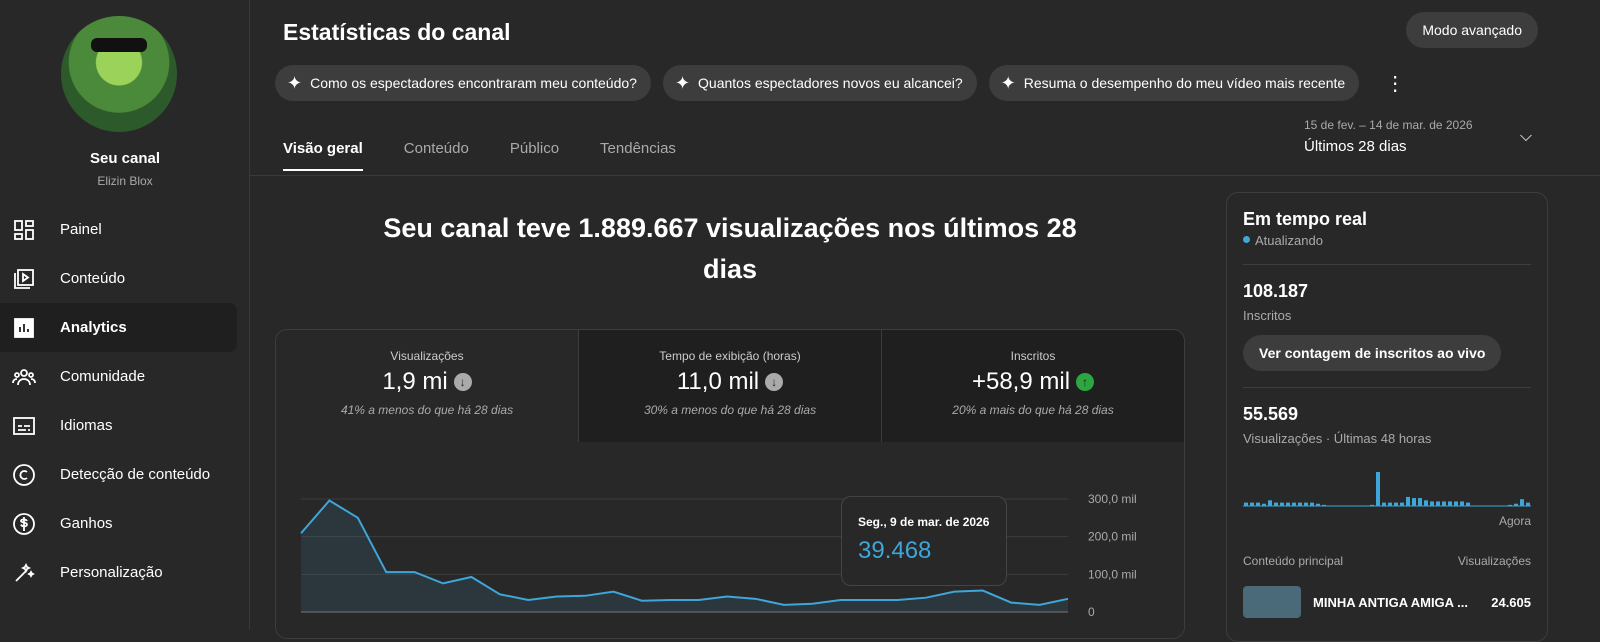  I want to click on tab-audience: Público, so click(534, 155).